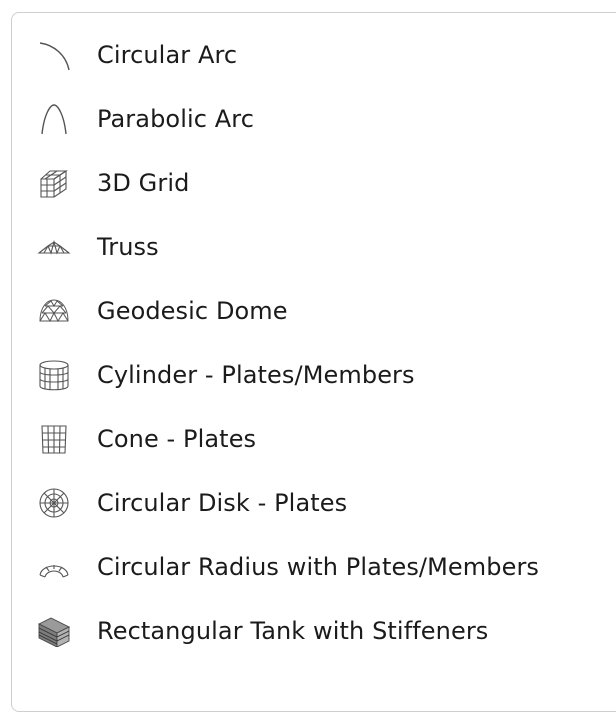 Image resolution: width=616 pixels, height=712 pixels. Describe the element at coordinates (312, 183) in the screenshot. I see `menu-item-3d-grid: 3D Grid` at that location.